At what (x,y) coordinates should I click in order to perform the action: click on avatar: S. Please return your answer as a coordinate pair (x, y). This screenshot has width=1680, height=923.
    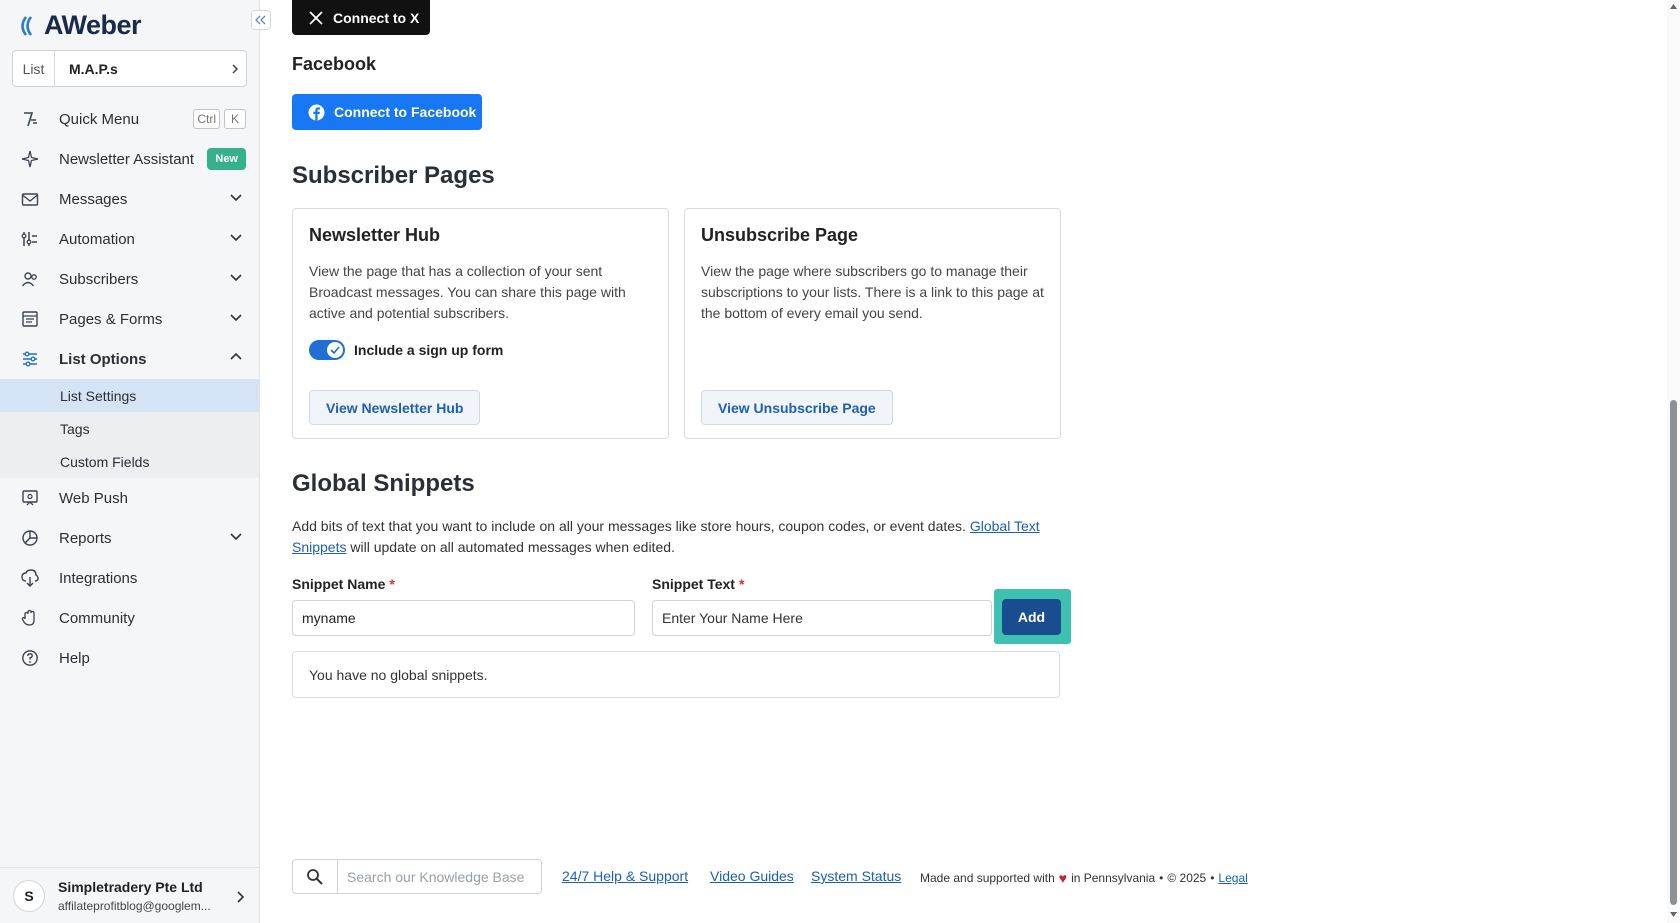
    Looking at the image, I should click on (29, 895).